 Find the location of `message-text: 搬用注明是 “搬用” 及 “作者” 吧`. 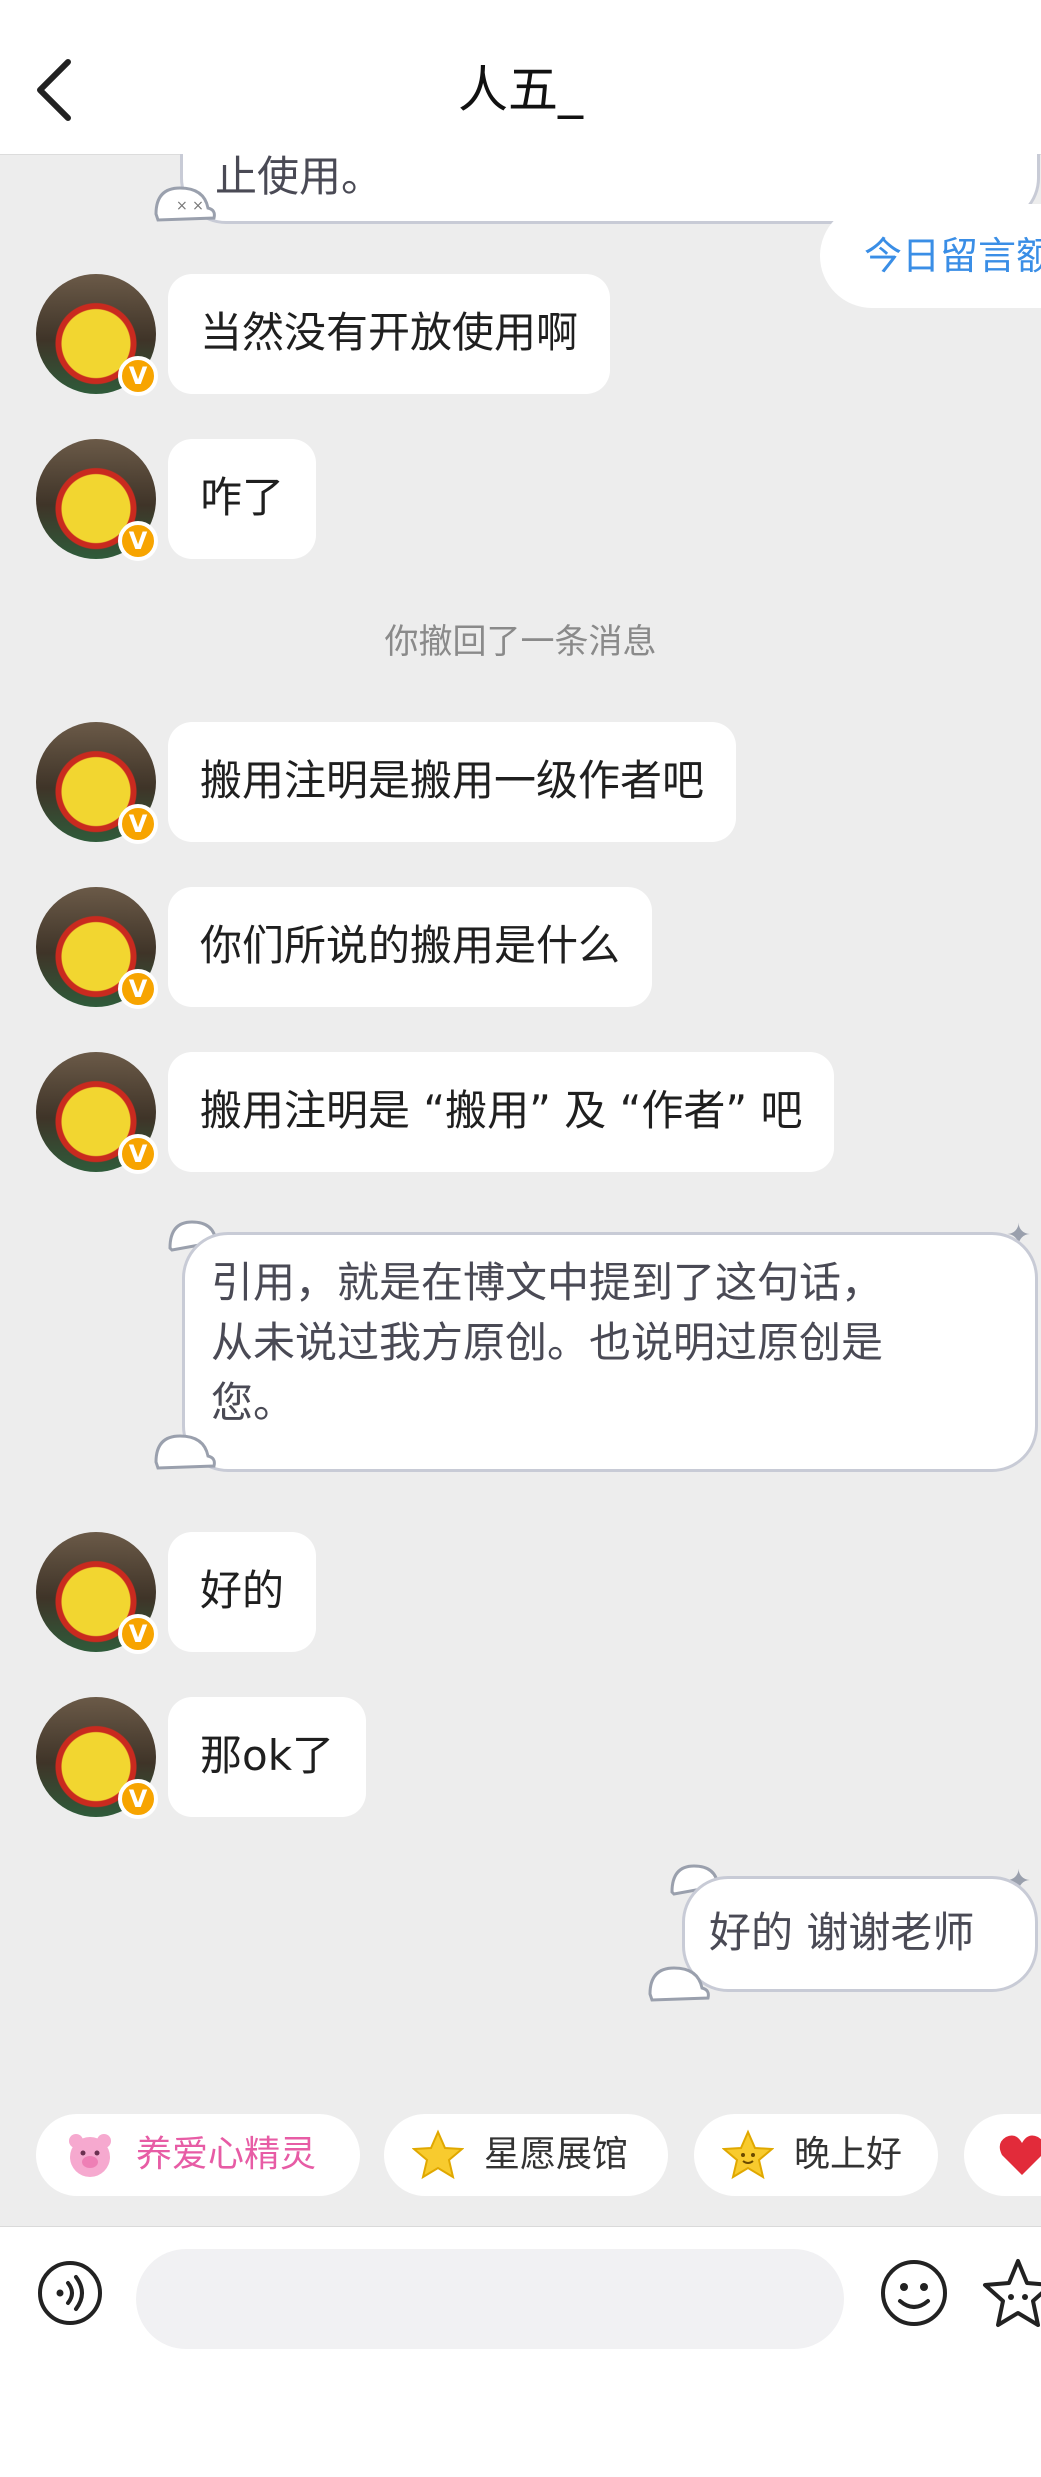

message-text: 搬用注明是 “搬用” 及 “作者” 吧 is located at coordinates (501, 1110).